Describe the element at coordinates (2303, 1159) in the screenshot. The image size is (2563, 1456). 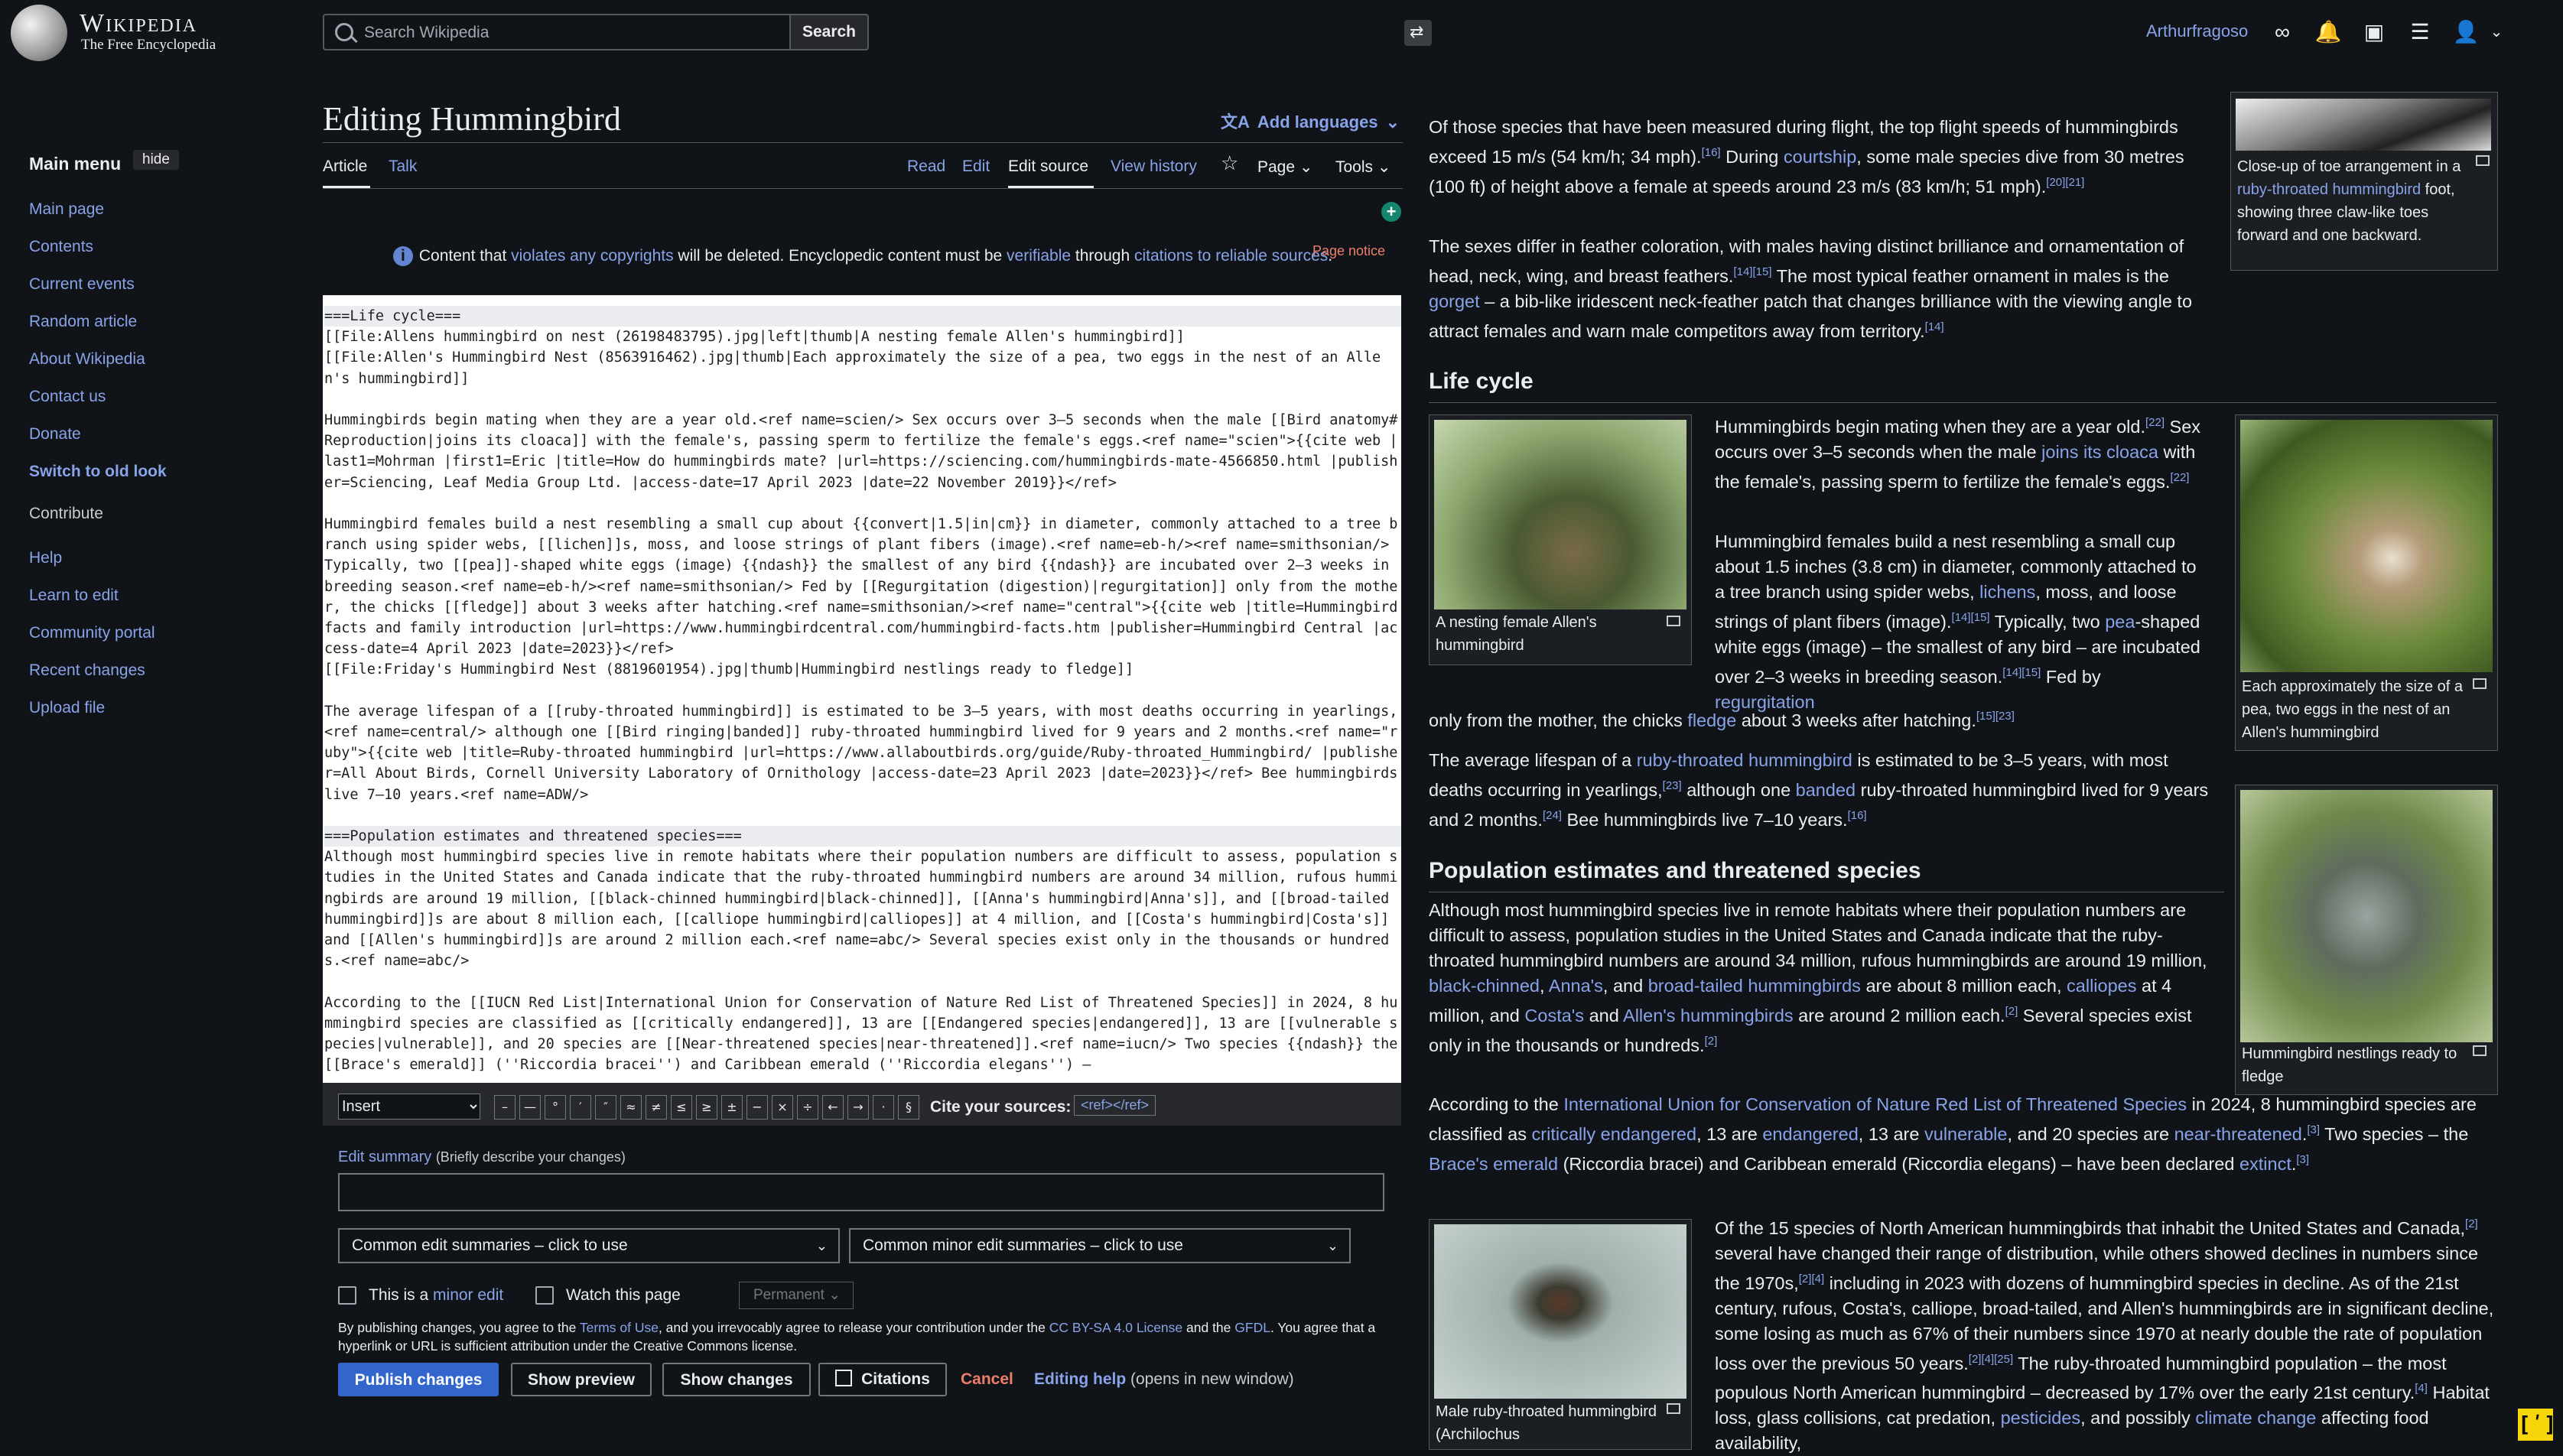
I see `citation-ref: [3]` at that location.